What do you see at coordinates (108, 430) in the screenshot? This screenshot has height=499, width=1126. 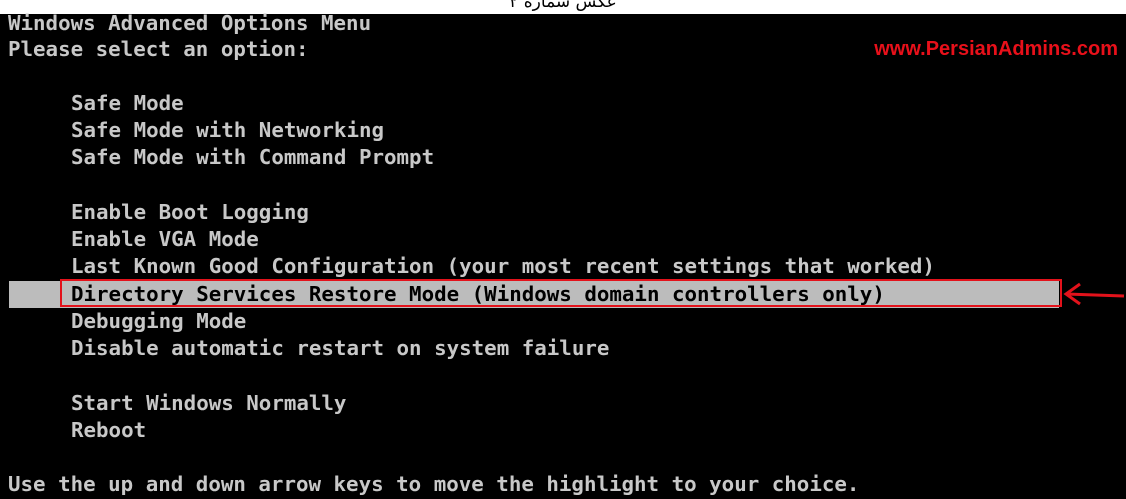 I see `option-reboot: Reboot` at bounding box center [108, 430].